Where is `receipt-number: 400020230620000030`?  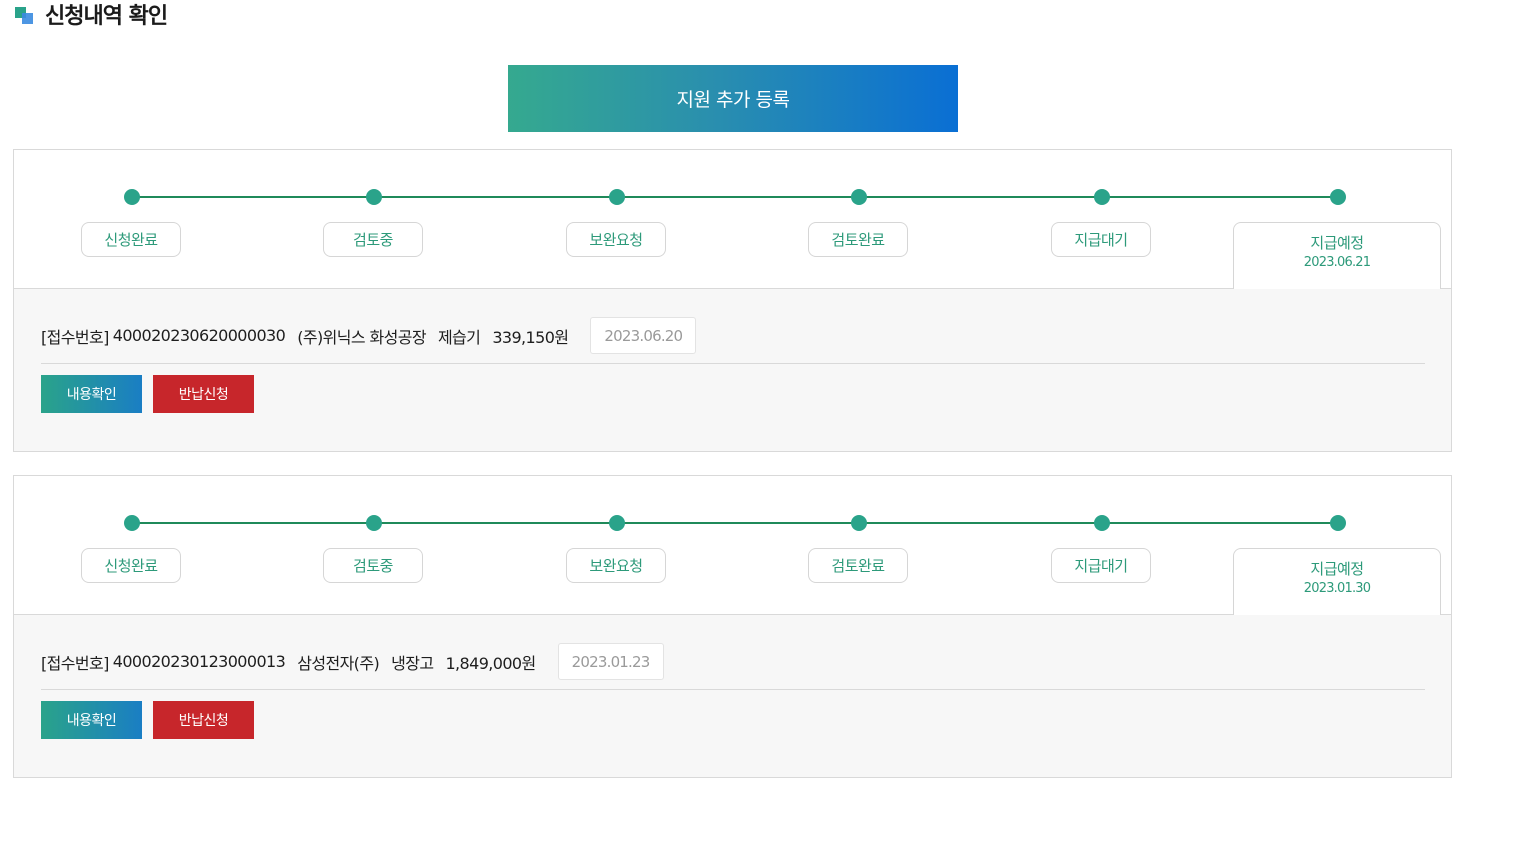 receipt-number: 400020230620000030 is located at coordinates (199, 335).